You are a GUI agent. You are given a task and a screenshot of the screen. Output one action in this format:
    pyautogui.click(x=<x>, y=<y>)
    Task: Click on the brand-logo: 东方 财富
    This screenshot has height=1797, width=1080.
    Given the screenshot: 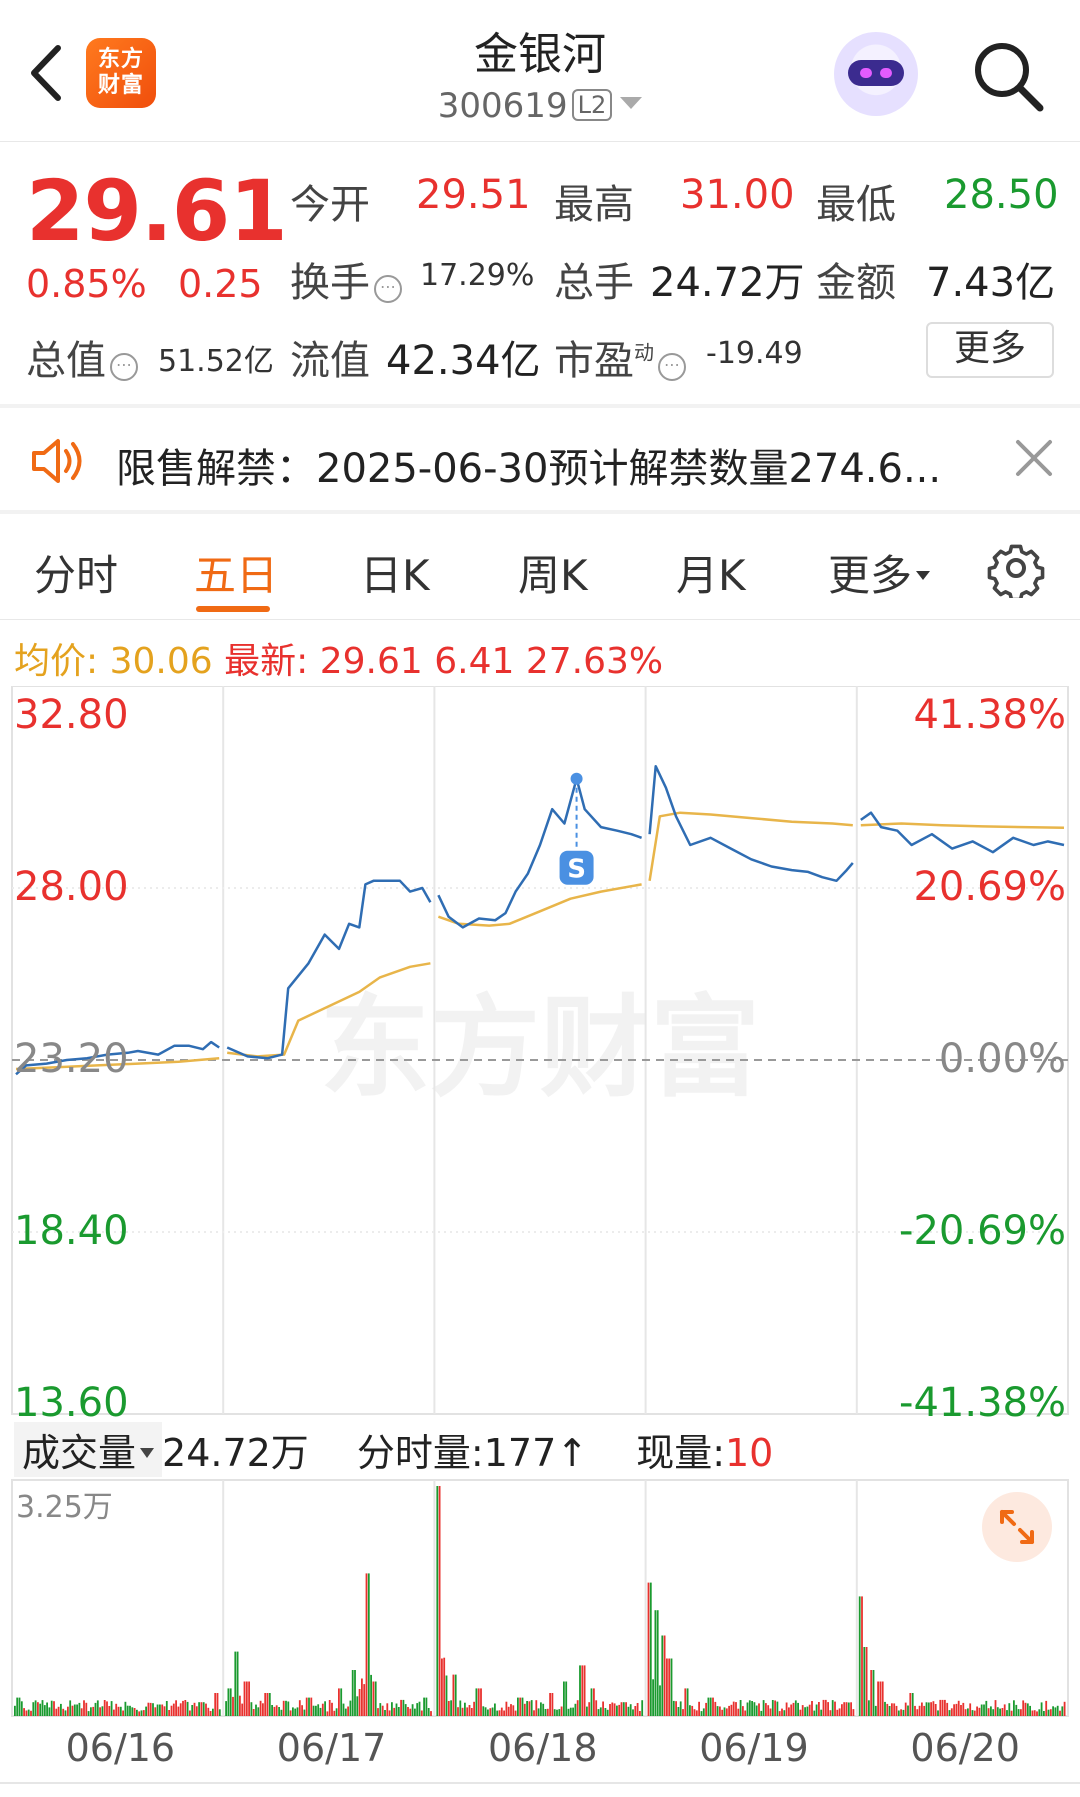 What is the action you would take?
    pyautogui.click(x=121, y=73)
    